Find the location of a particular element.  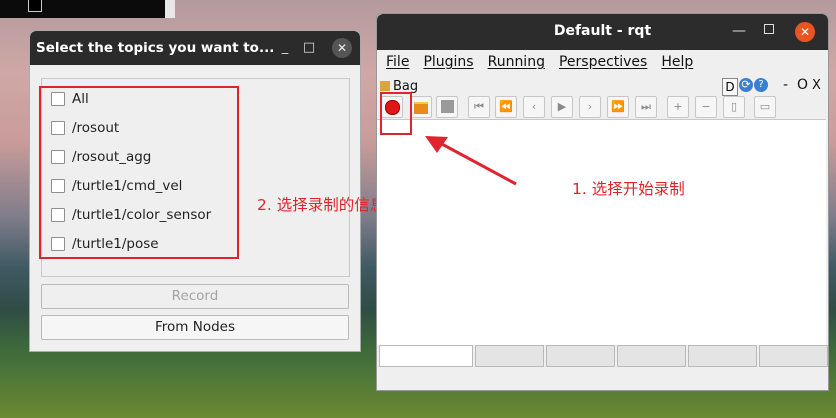

background-window-icon is located at coordinates (35, 6).